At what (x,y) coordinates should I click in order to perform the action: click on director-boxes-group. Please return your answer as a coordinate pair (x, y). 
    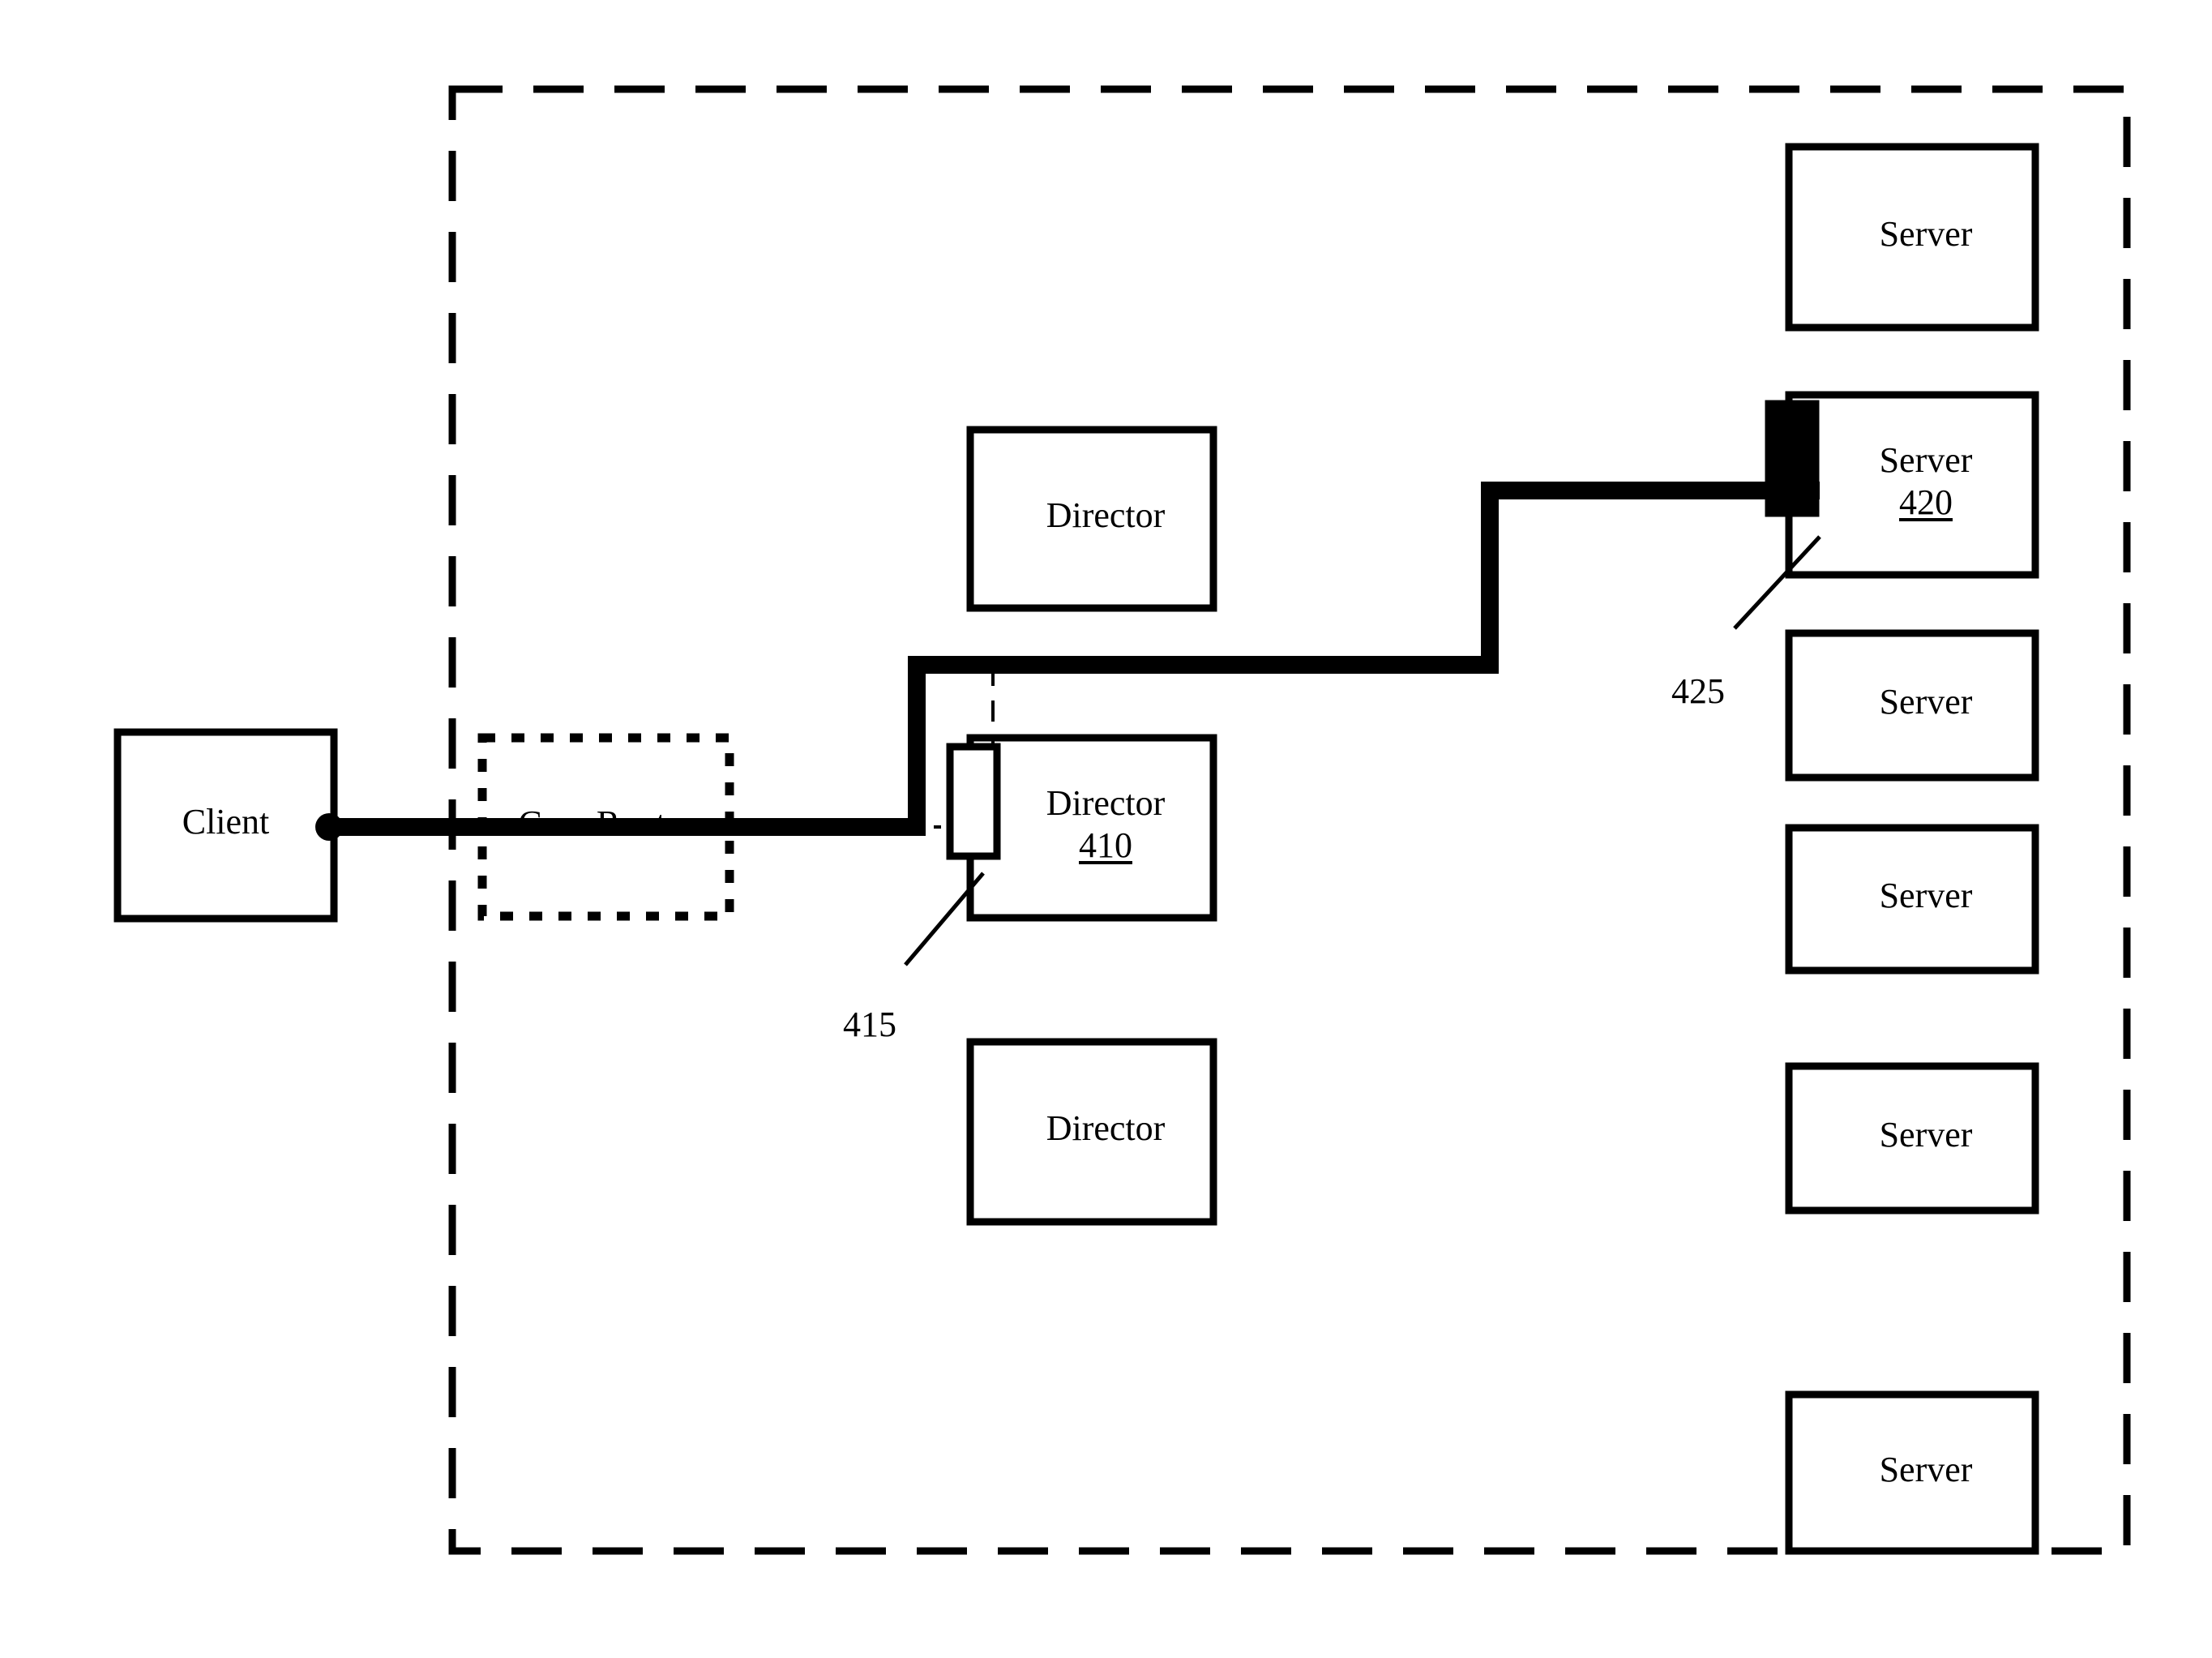
    Looking at the image, I should click on (1091, 826).